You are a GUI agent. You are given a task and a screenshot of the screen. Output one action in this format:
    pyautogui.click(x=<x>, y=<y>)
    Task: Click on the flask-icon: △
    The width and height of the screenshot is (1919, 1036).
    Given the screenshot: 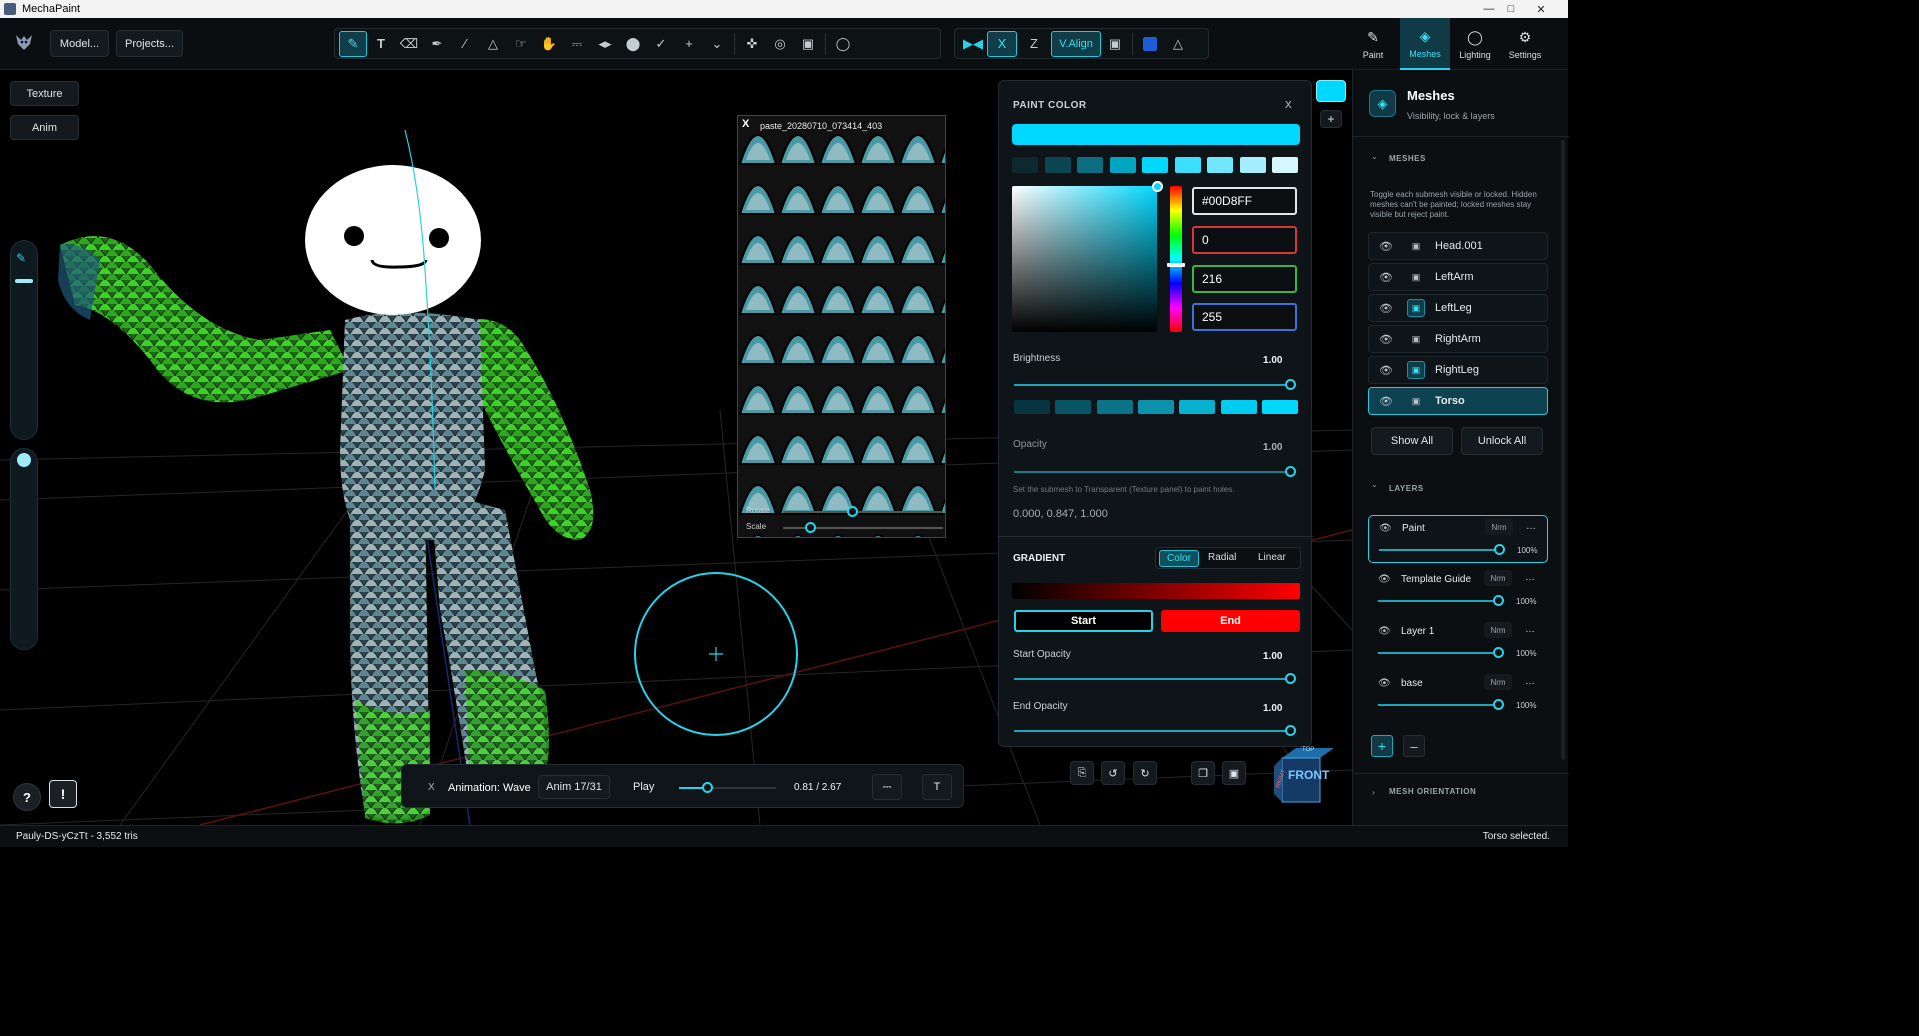 What is the action you would take?
    pyautogui.click(x=1178, y=44)
    